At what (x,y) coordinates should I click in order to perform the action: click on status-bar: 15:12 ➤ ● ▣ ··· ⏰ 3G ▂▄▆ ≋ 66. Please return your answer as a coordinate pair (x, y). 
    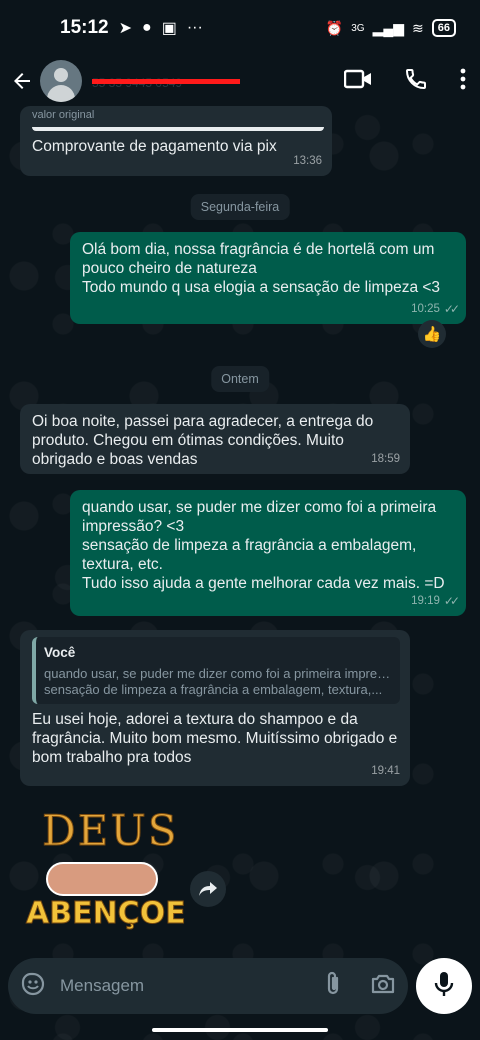
    Looking at the image, I should click on (240, 28).